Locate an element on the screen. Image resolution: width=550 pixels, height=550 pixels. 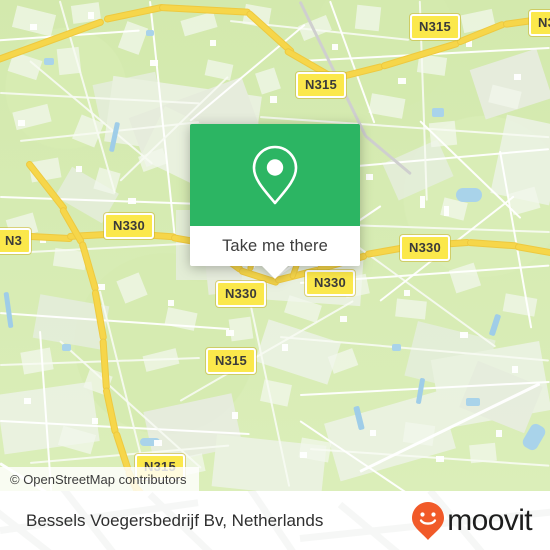
moovit-brand: moovit is located at coordinates (472, 521).